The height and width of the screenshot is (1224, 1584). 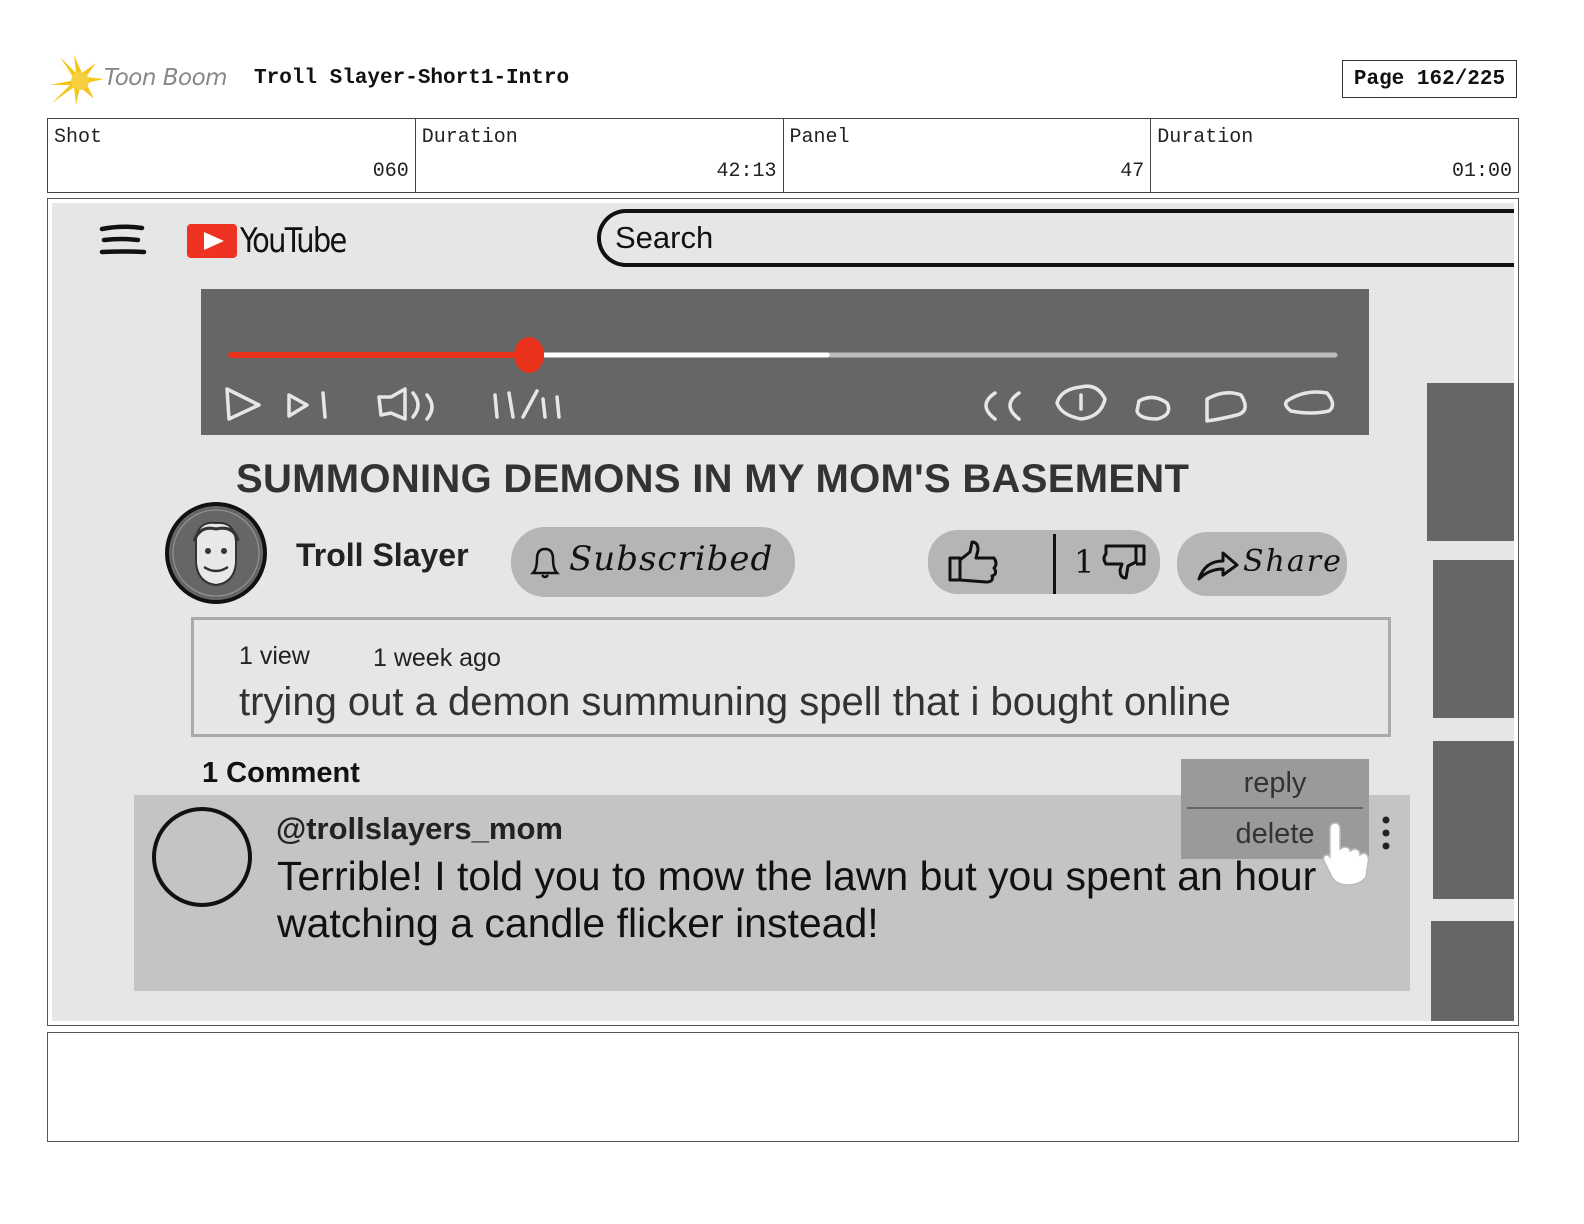 I want to click on shot-duration-value: 42:13, so click(x=746, y=171).